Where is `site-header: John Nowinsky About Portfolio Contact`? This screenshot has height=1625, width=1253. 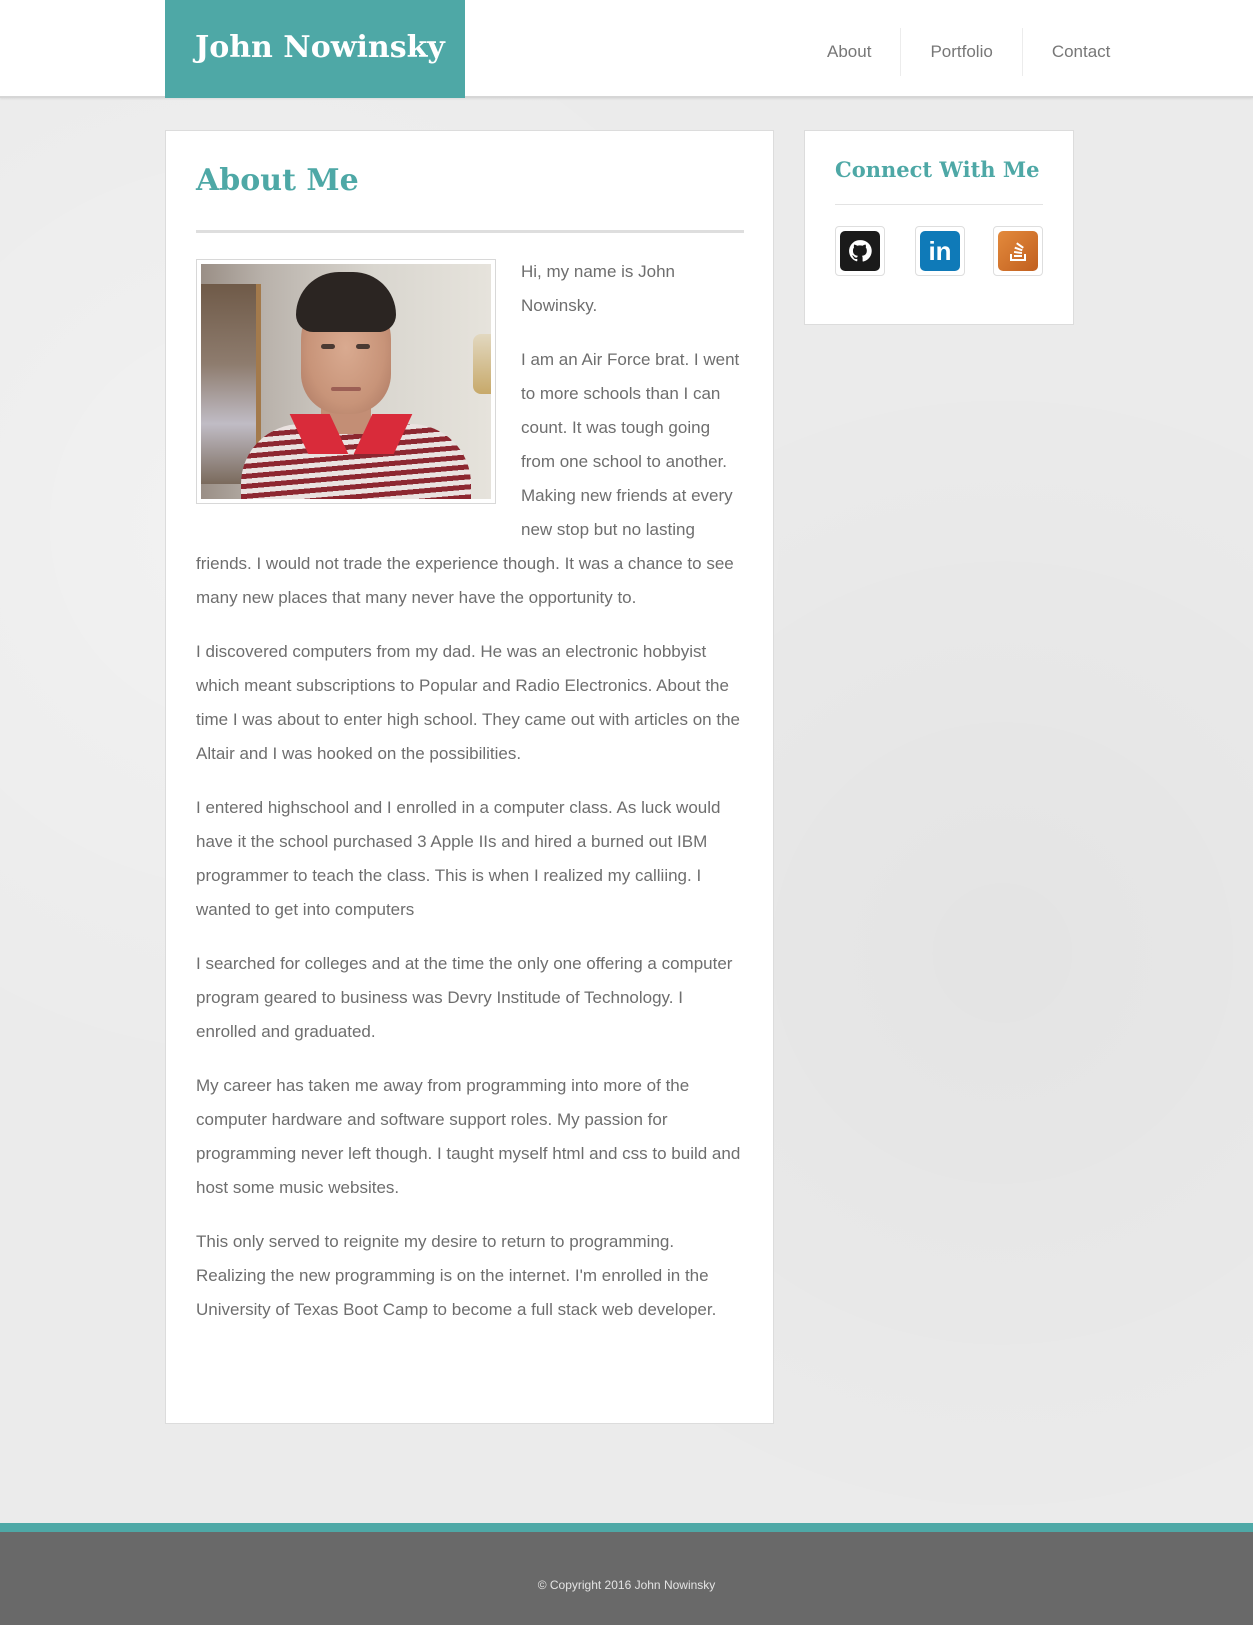
site-header: John Nowinsky About Portfolio Contact is located at coordinates (626, 49).